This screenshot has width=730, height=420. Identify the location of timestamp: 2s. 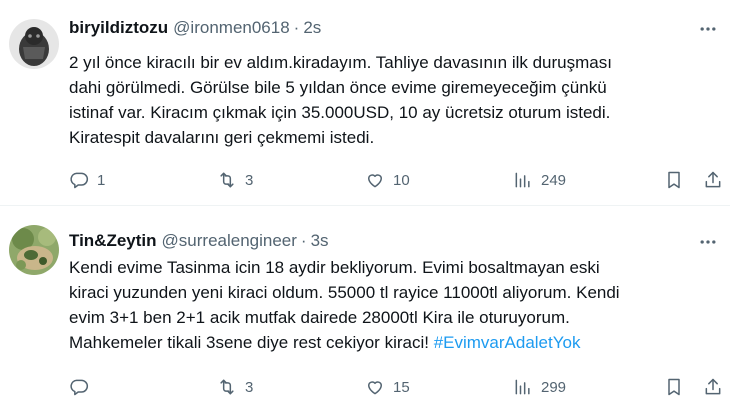
(312, 28).